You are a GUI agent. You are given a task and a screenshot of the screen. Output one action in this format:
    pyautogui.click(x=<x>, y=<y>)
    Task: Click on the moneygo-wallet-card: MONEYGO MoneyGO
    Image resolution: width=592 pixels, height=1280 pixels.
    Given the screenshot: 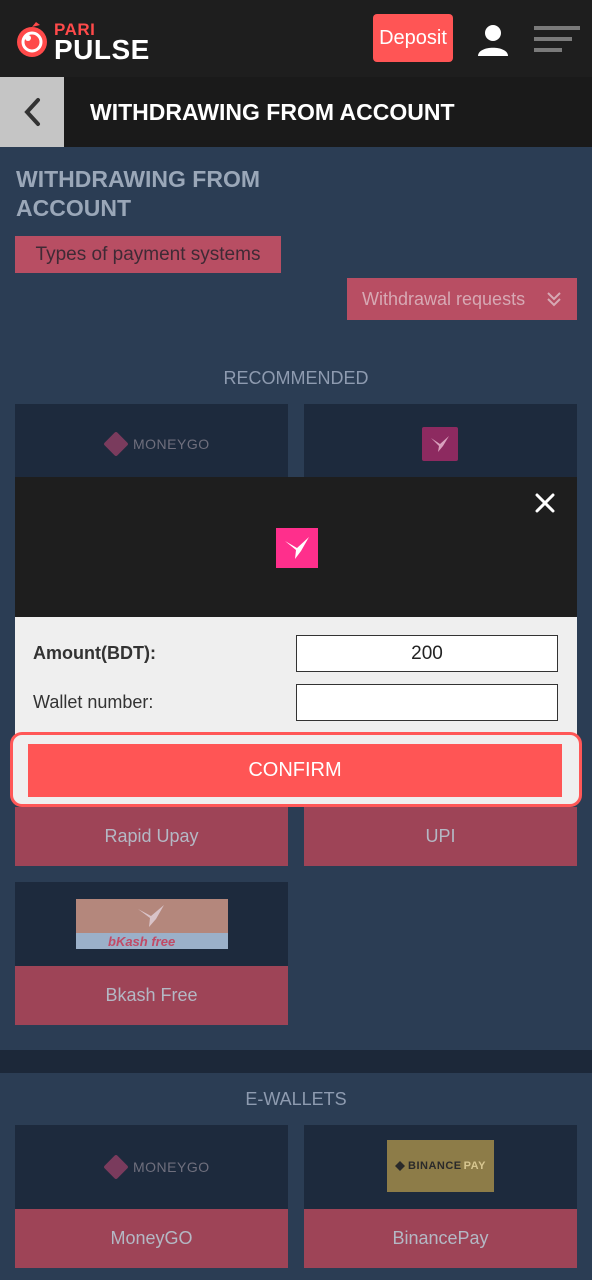 What is the action you would take?
    pyautogui.click(x=151, y=1202)
    